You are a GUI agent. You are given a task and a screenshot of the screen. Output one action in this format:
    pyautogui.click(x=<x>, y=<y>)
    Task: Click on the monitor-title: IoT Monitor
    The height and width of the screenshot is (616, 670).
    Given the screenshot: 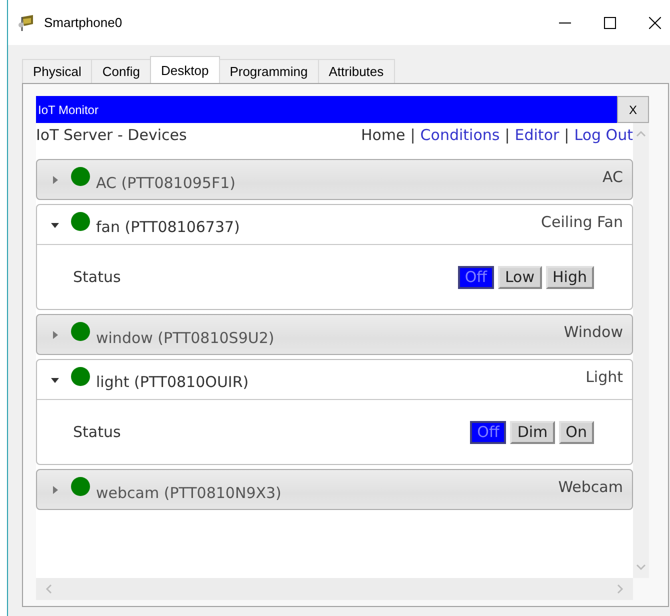 What is the action you would take?
    pyautogui.click(x=68, y=109)
    